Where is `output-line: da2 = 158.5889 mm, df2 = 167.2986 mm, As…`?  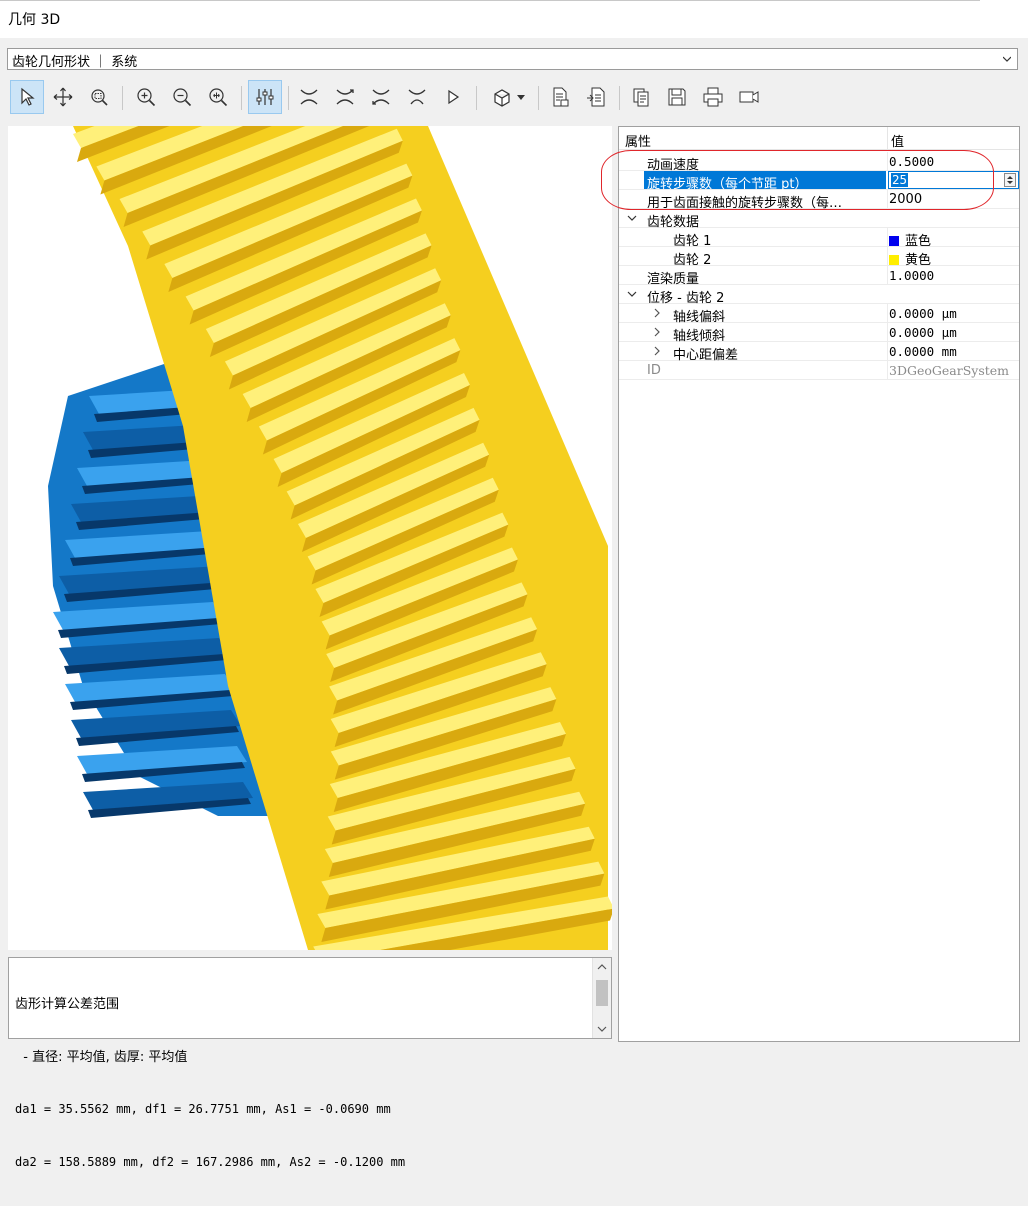 output-line: da2 = 158.5889 mm, df2 = 167.2986 mm, As… is located at coordinates (210, 1161).